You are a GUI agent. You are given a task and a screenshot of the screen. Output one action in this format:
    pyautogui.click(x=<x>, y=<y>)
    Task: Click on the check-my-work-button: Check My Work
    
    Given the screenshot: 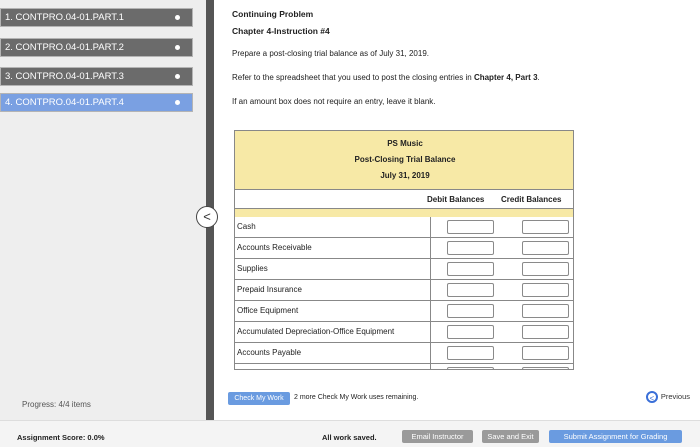 What is the action you would take?
    pyautogui.click(x=259, y=398)
    